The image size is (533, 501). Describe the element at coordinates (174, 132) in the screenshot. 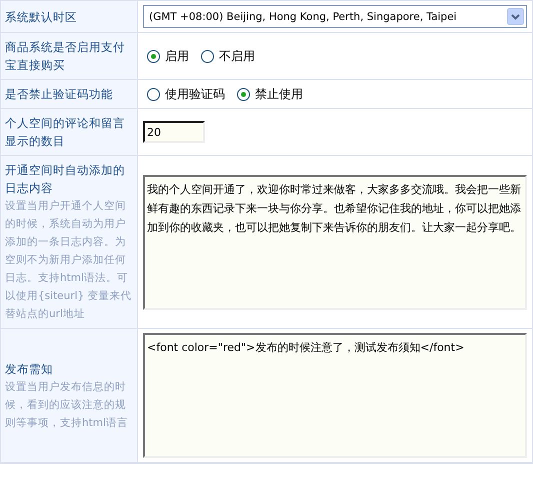

I see `count-input: 20` at that location.